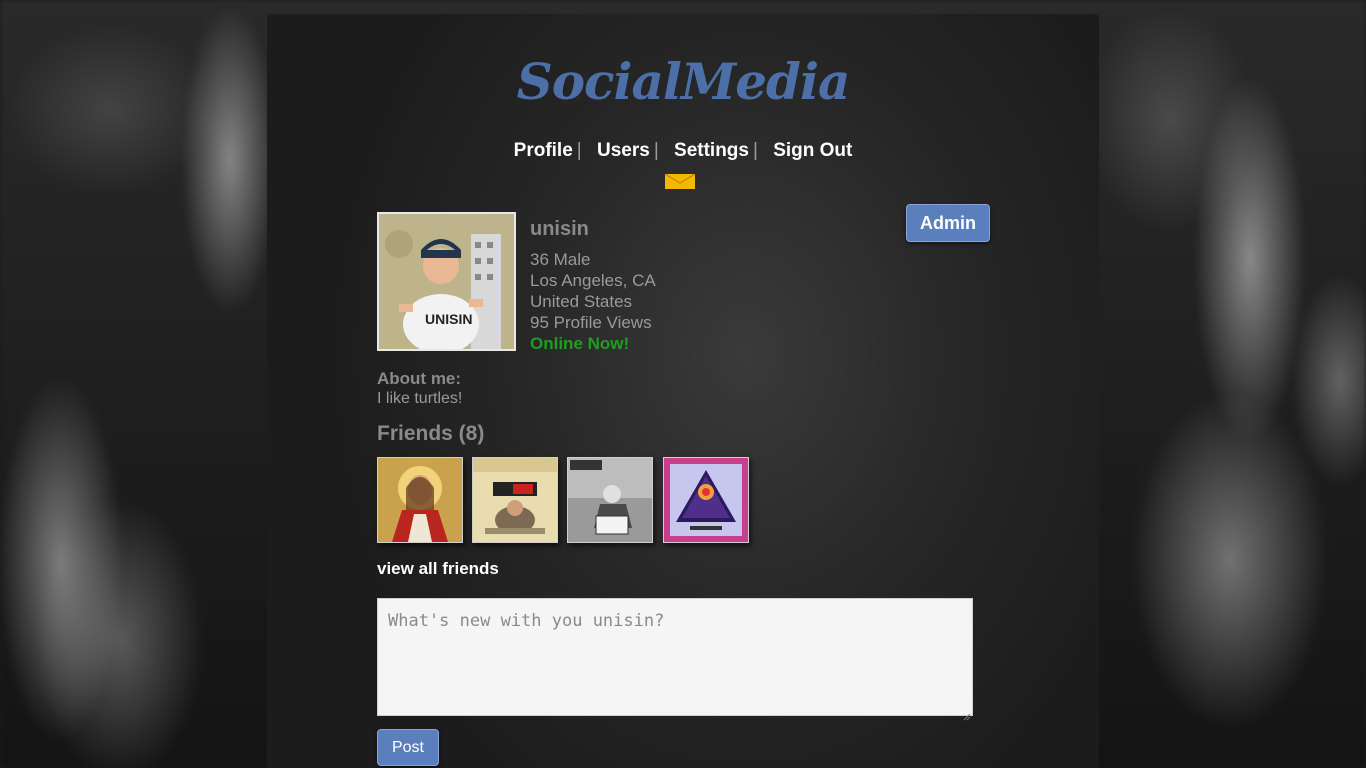 The width and height of the screenshot is (1366, 768). Describe the element at coordinates (948, 223) in the screenshot. I see `admin-button: Admin` at that location.